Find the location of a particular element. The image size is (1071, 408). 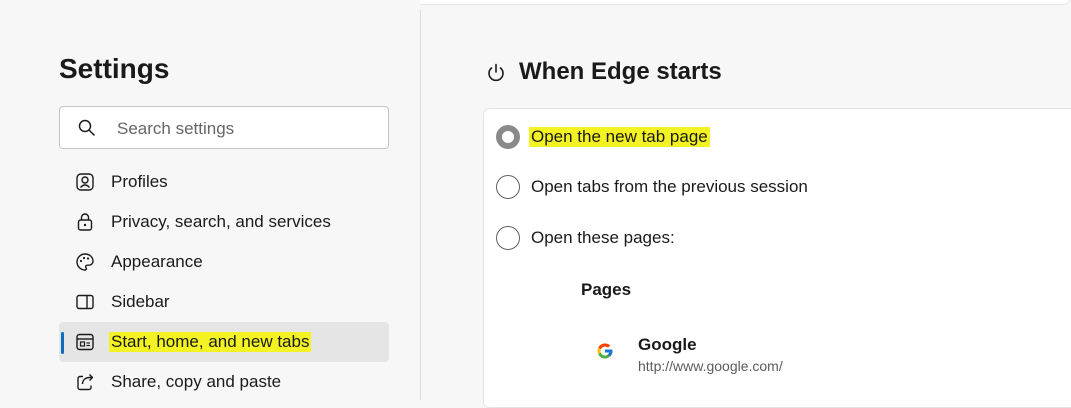

google-icon is located at coordinates (605, 351).